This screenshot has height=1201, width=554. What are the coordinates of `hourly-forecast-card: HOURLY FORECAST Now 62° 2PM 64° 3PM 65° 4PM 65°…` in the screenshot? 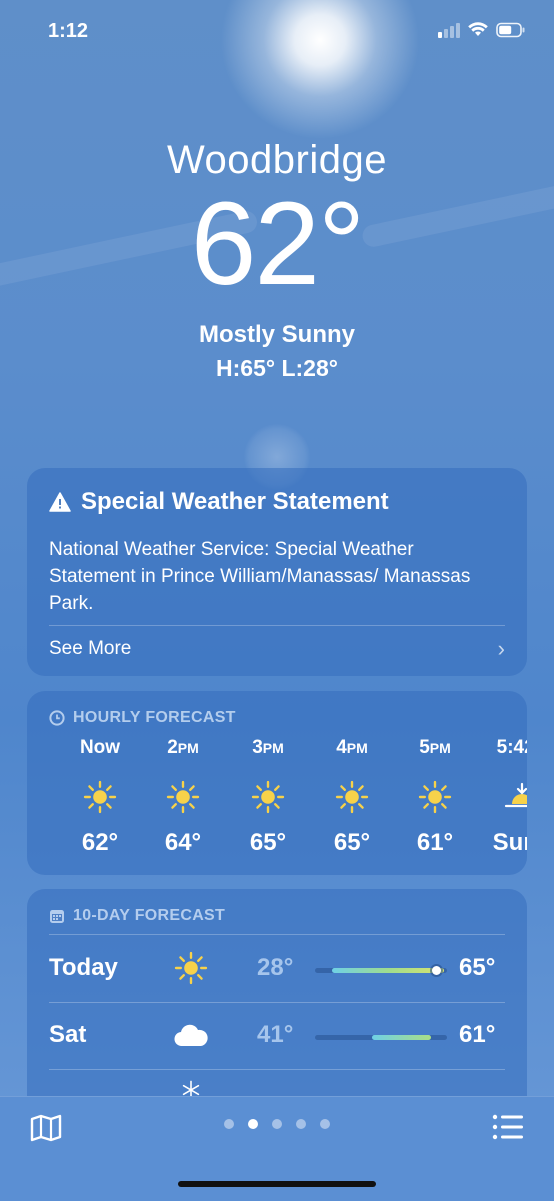 It's located at (277, 783).